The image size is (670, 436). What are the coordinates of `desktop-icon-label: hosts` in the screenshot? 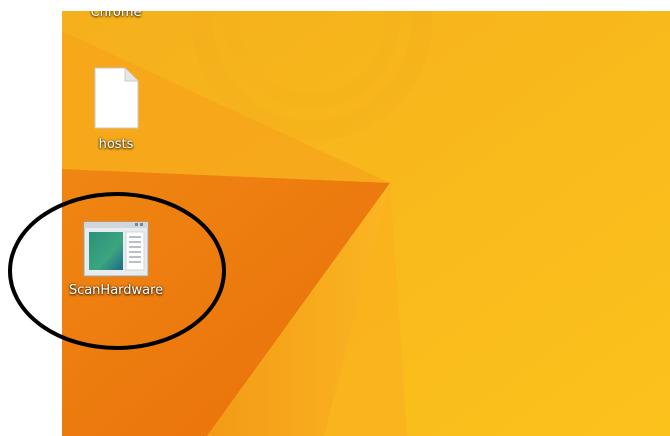 It's located at (116, 144).